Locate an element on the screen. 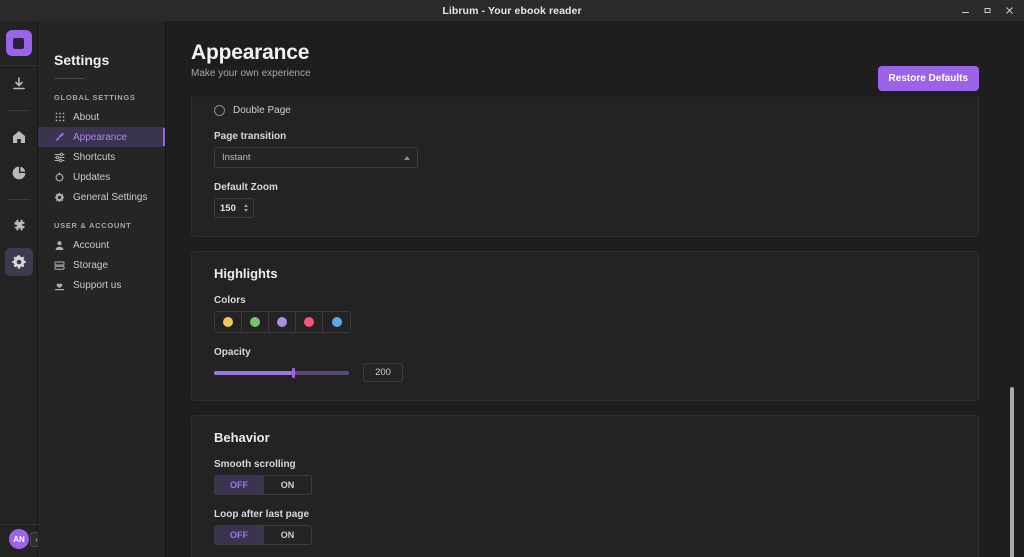  window-title: Librum - Your ebook reader is located at coordinates (512, 10).